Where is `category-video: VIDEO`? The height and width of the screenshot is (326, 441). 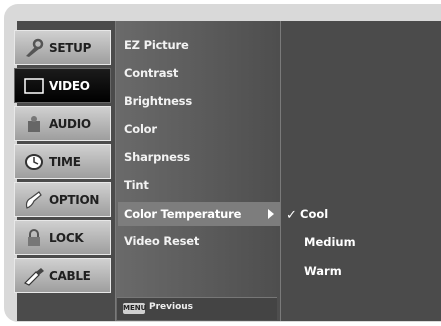 category-video: VIDEO is located at coordinates (62, 85).